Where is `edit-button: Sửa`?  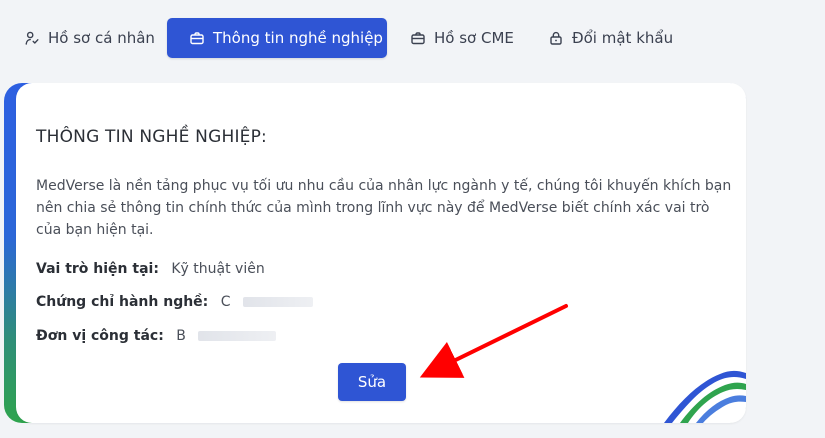
edit-button: Sửa is located at coordinates (372, 382).